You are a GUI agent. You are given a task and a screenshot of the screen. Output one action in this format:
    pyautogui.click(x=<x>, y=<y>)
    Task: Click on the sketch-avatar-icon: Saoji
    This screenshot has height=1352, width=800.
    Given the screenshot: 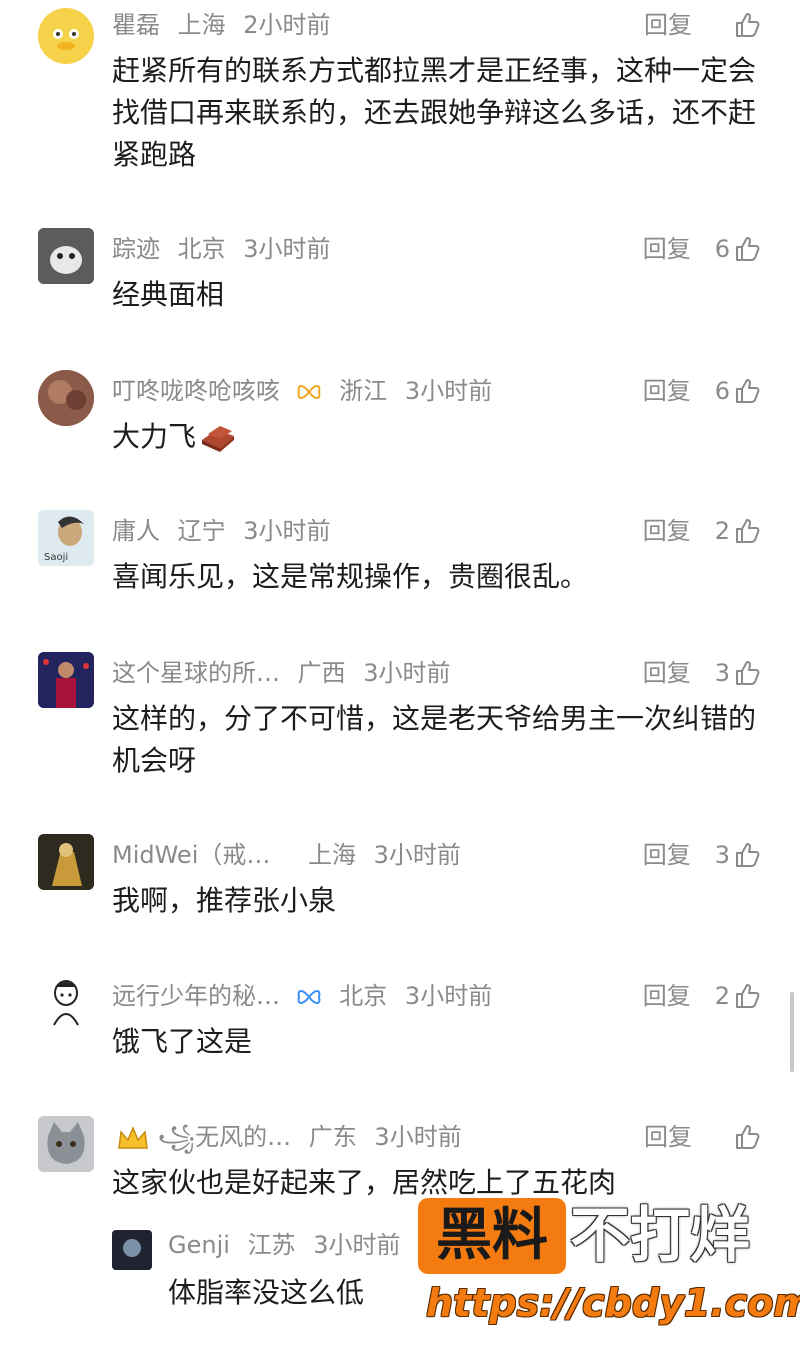 What is the action you would take?
    pyautogui.click(x=66, y=538)
    